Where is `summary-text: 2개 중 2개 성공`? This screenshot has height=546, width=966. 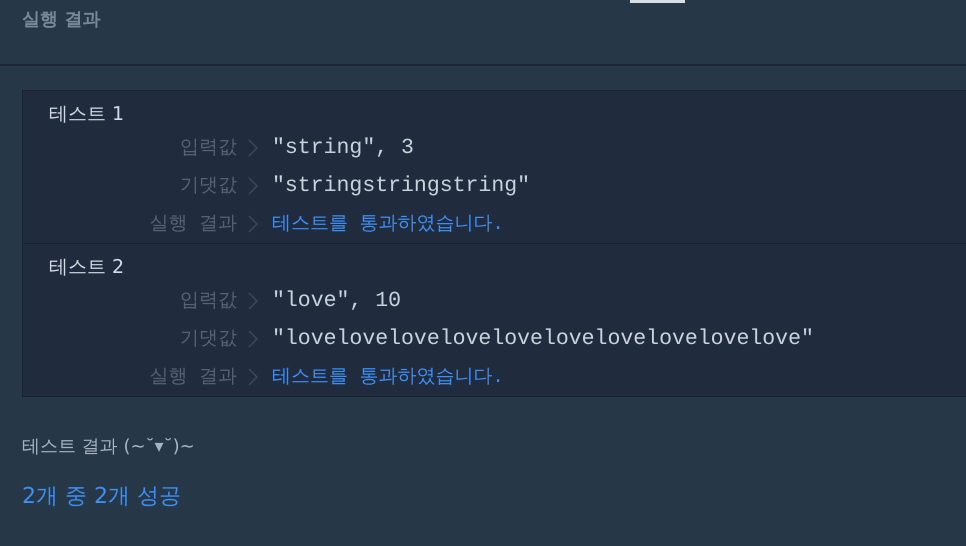 summary-text: 2개 중 2개 성공 is located at coordinates (102, 497).